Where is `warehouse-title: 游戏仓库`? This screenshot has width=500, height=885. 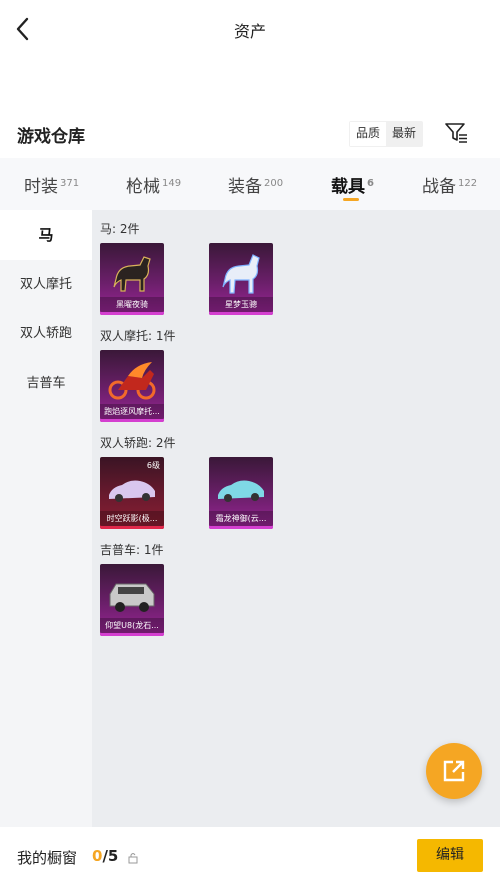 warehouse-title: 游戏仓库 is located at coordinates (51, 137).